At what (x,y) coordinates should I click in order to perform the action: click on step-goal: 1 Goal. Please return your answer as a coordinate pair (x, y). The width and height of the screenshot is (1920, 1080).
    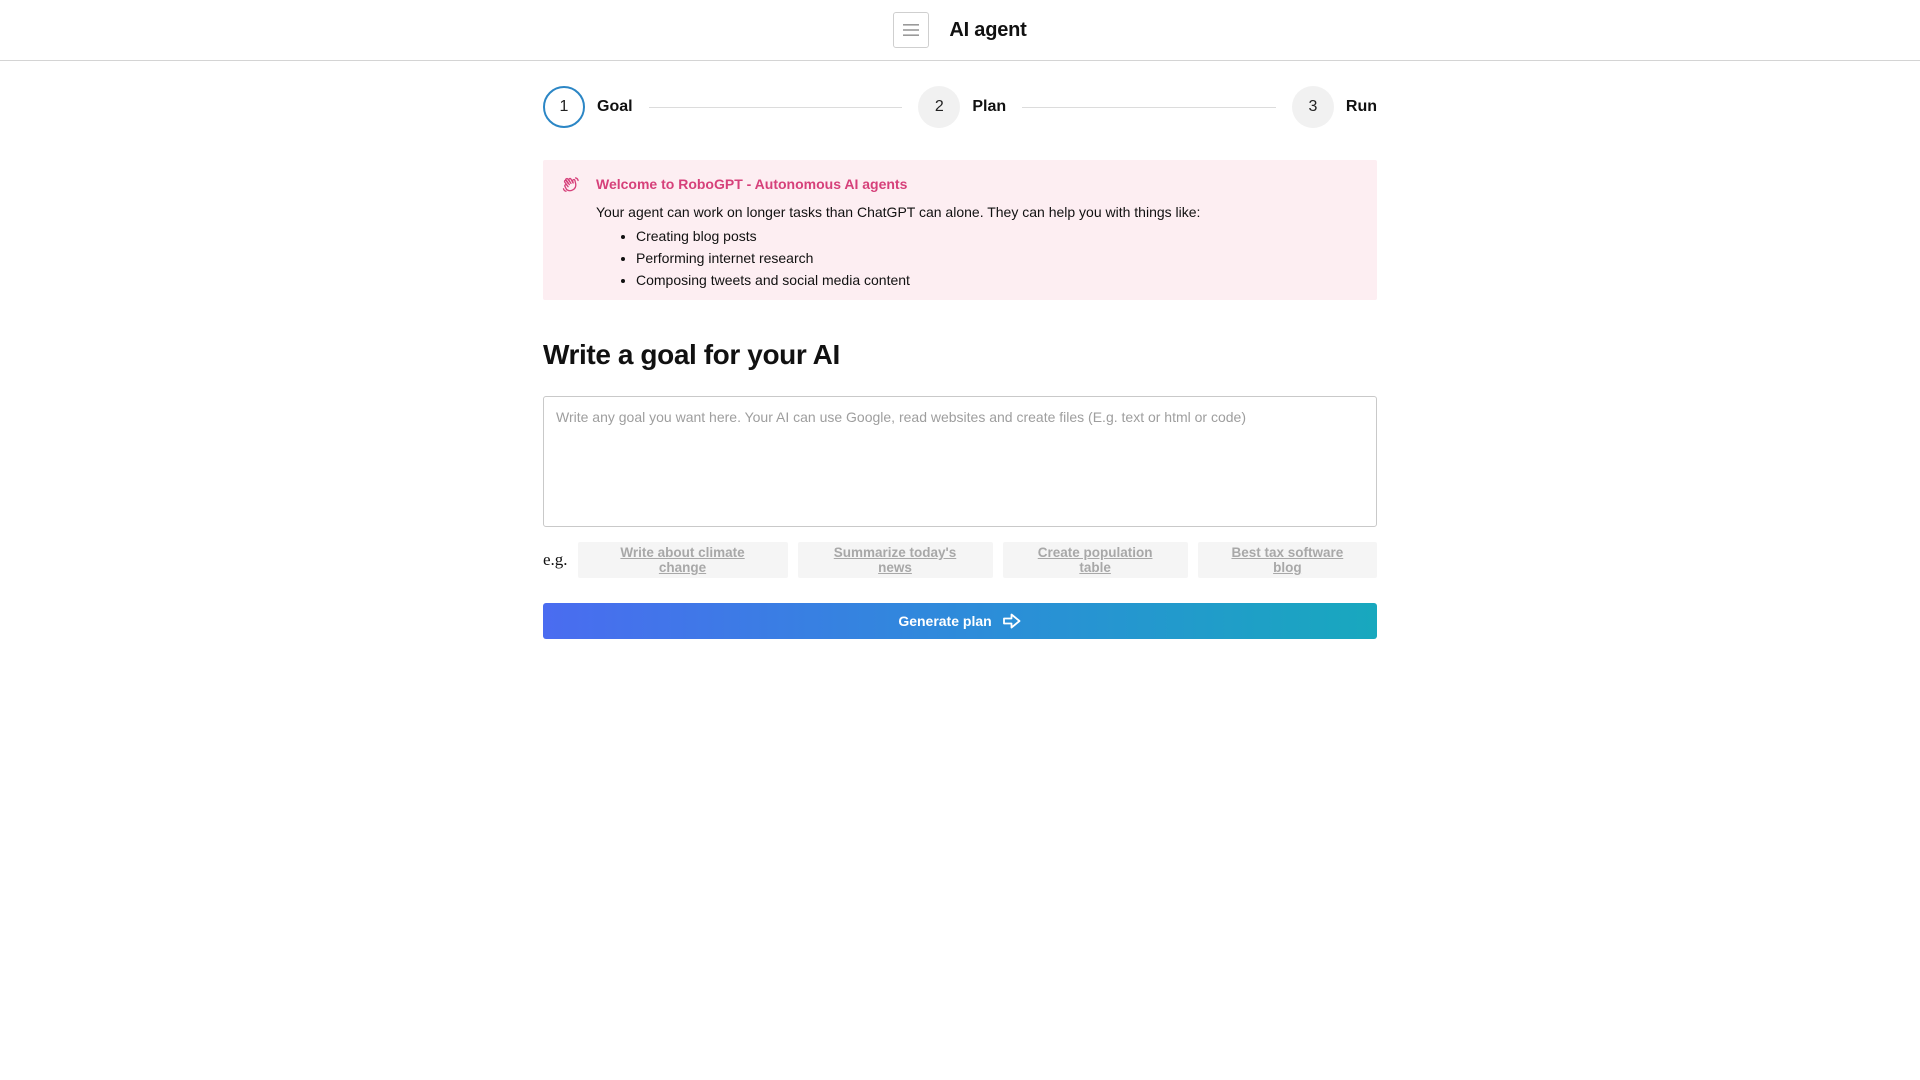
    Looking at the image, I should click on (588, 107).